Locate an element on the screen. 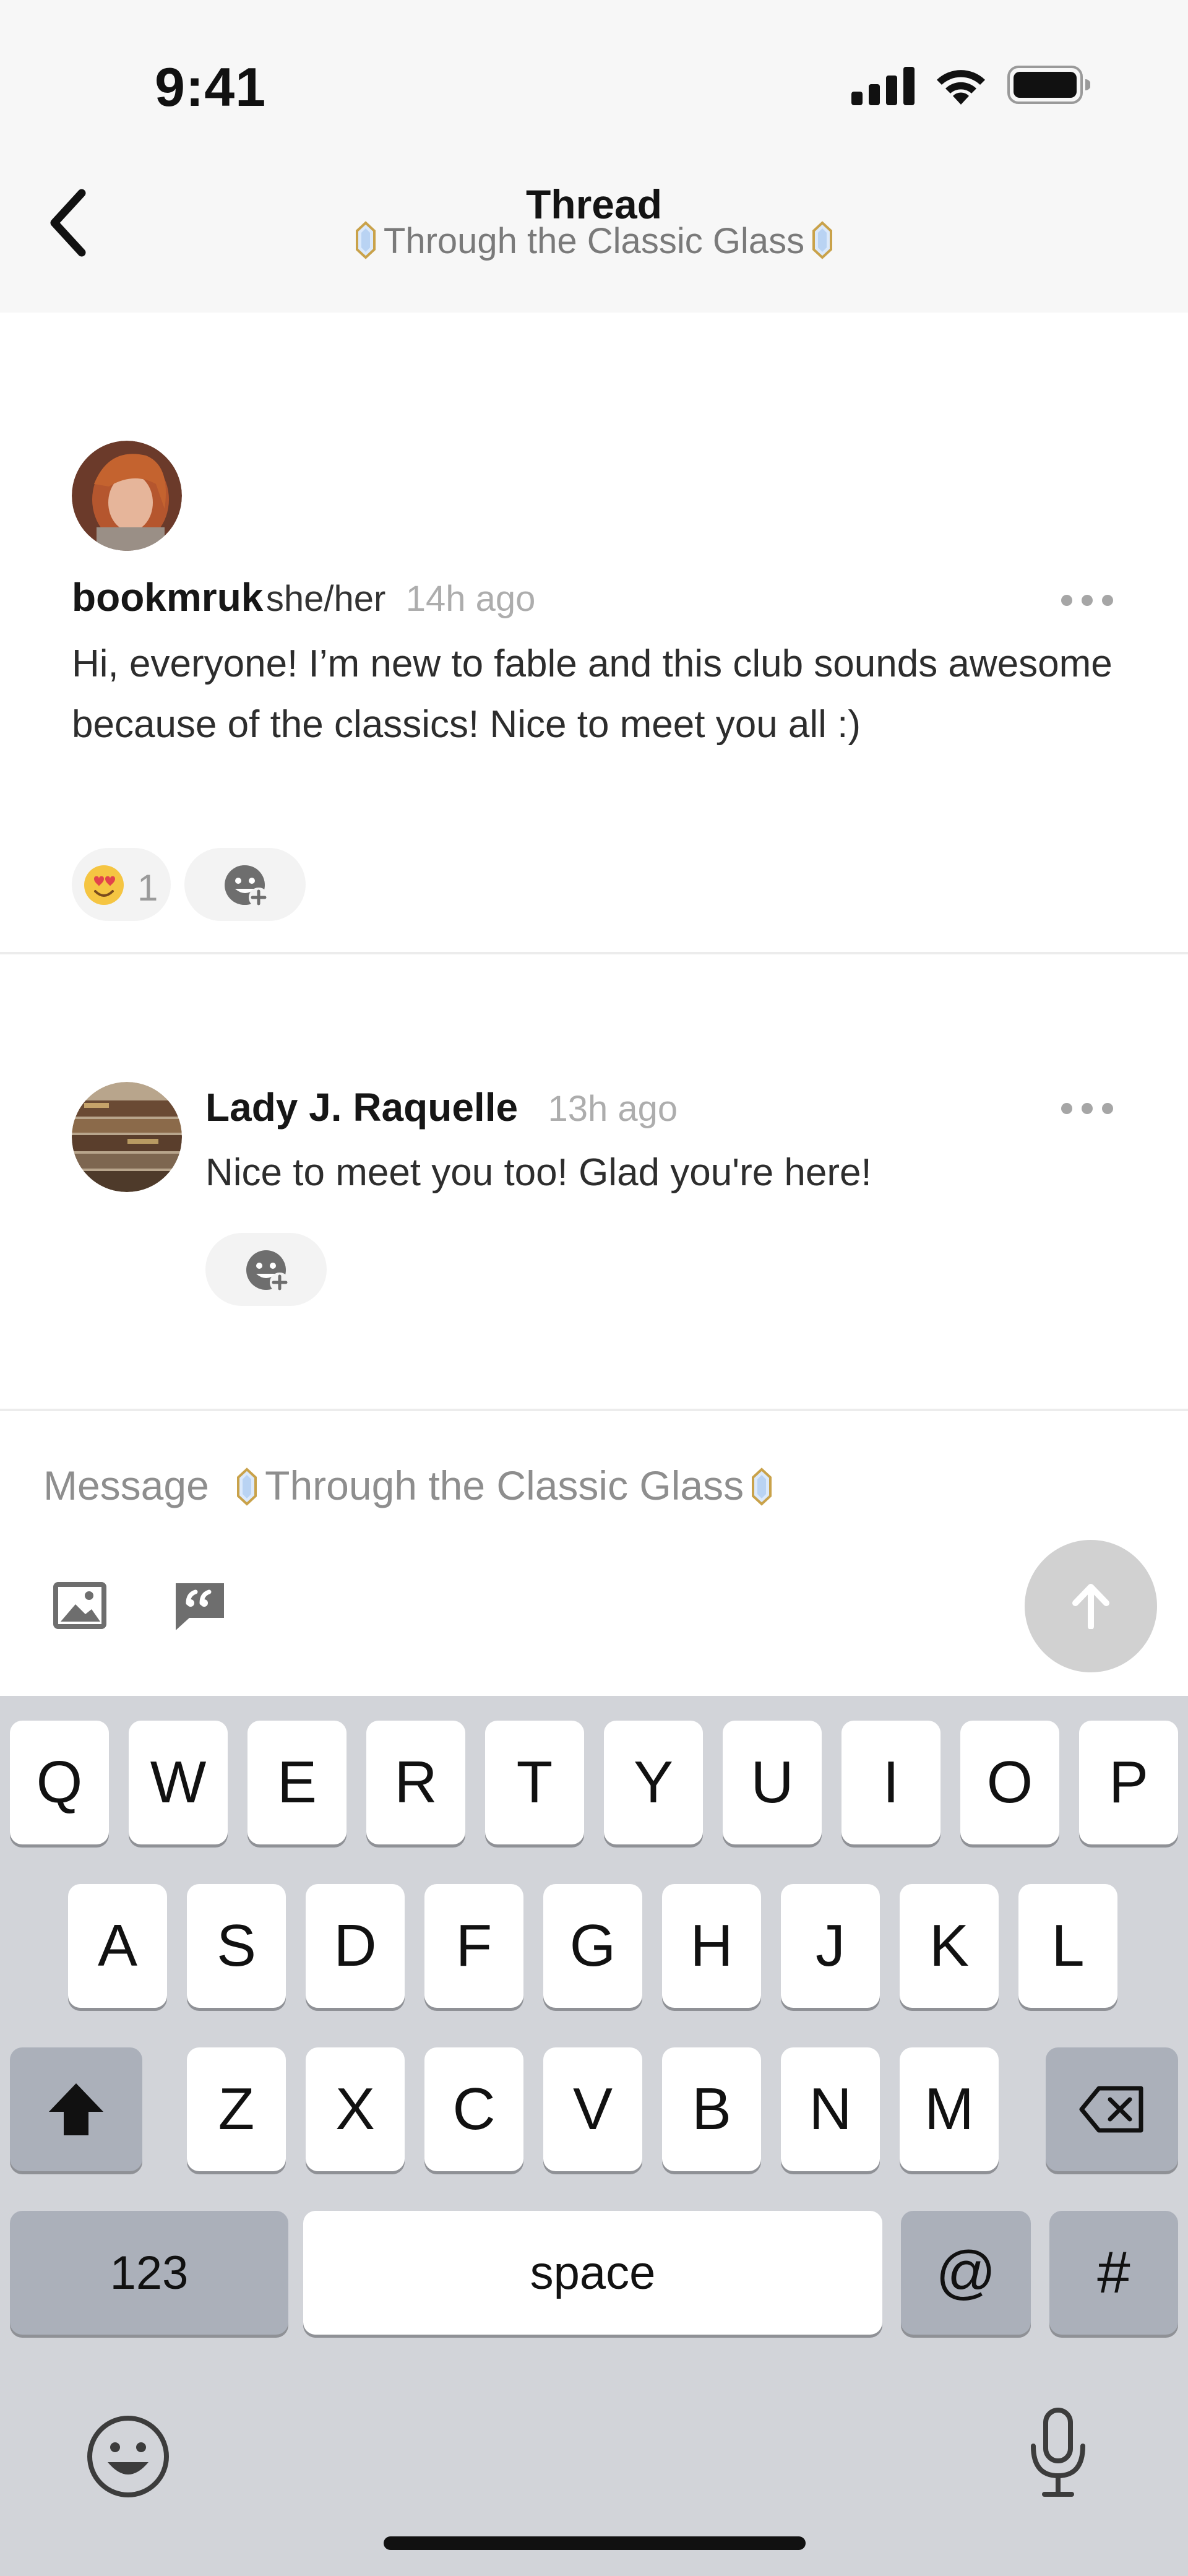  message-input: Message Through the Classic Glass is located at coordinates (412, 1485).